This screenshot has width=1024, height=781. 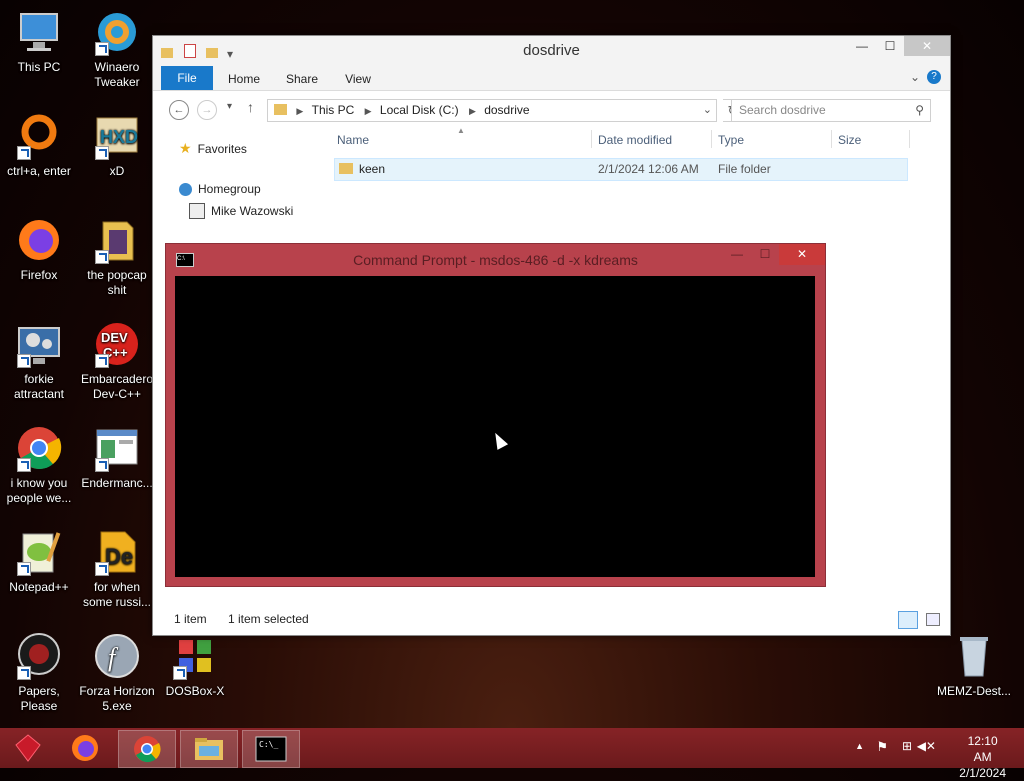 I want to click on nav-item-user: Mike Wazowski, so click(x=241, y=211).